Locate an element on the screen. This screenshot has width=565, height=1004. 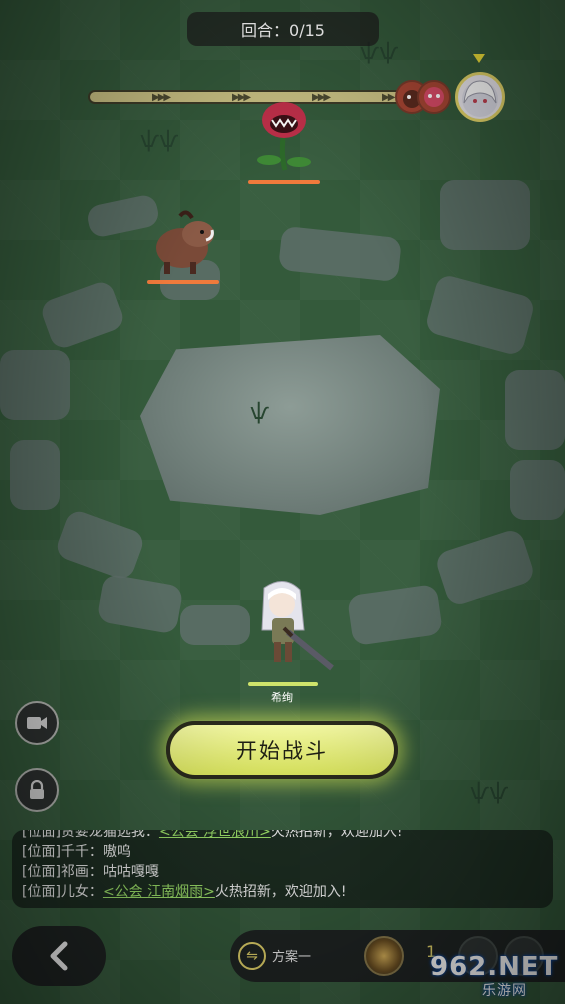
turn-order-track: ▶▶▶ ▶▶▶ ▶▶▶ ▶▶ is located at coordinates (247, 97).